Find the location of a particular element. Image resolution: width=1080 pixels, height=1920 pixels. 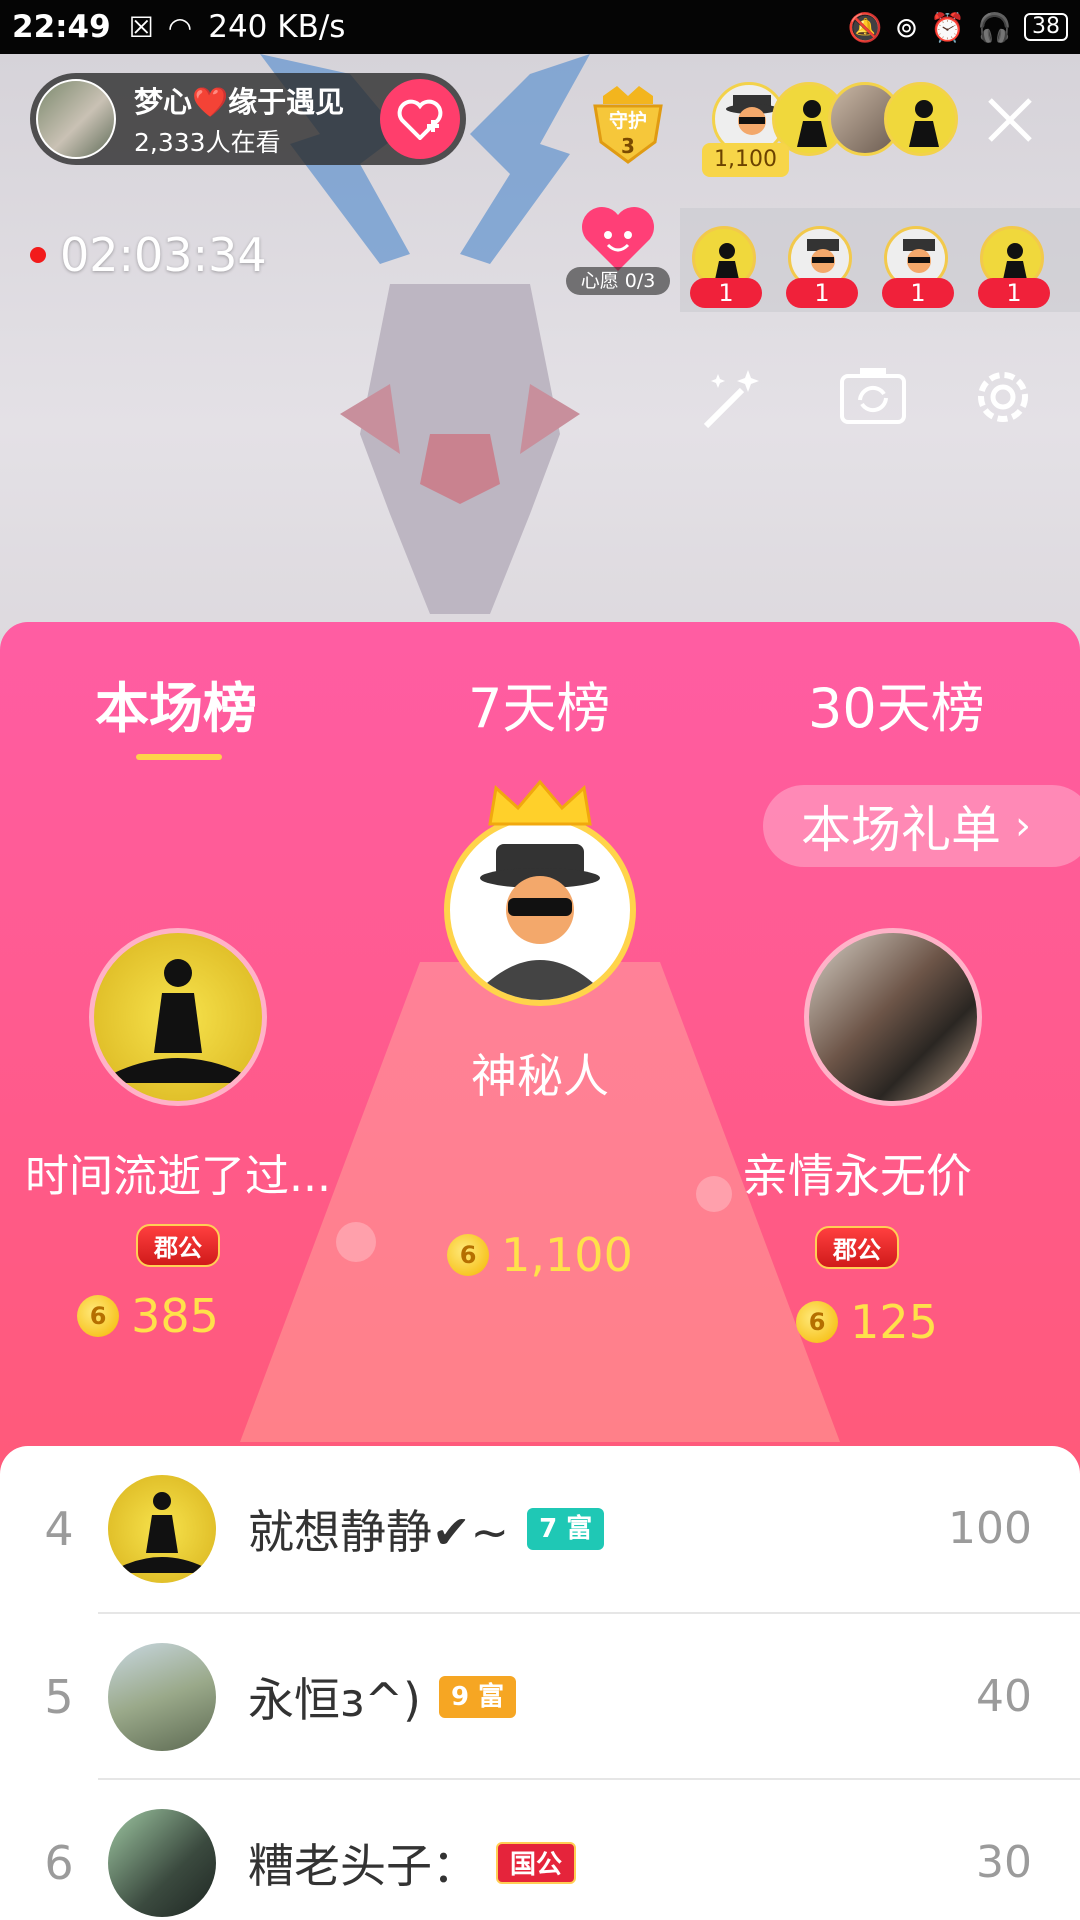

close-button is located at coordinates (1010, 120).